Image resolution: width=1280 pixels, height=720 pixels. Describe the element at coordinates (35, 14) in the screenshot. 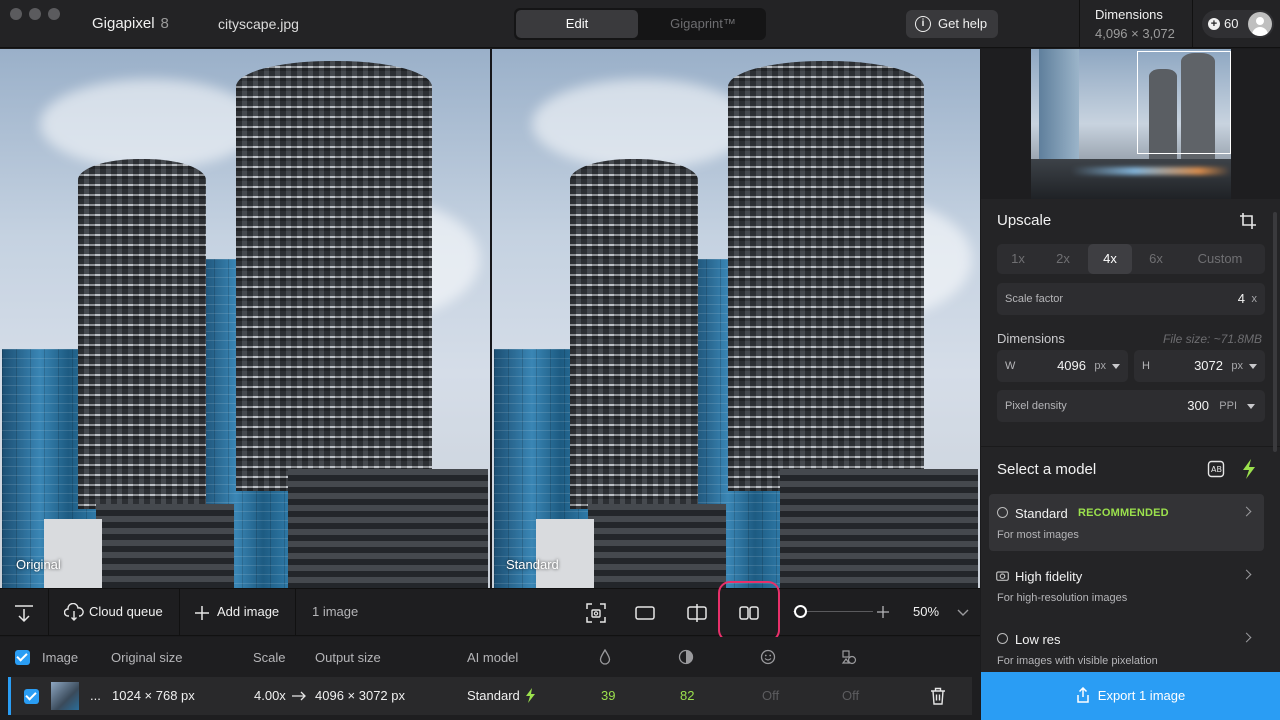

I see `minimize-window-button` at that location.